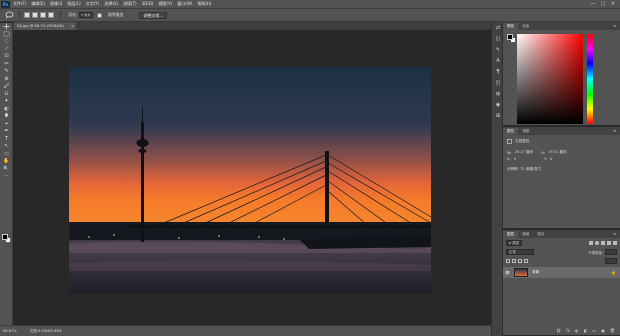 This screenshot has height=336, width=620. Describe the element at coordinates (6, 95) in the screenshot. I see `history-brush-tool: ⎌` at that location.